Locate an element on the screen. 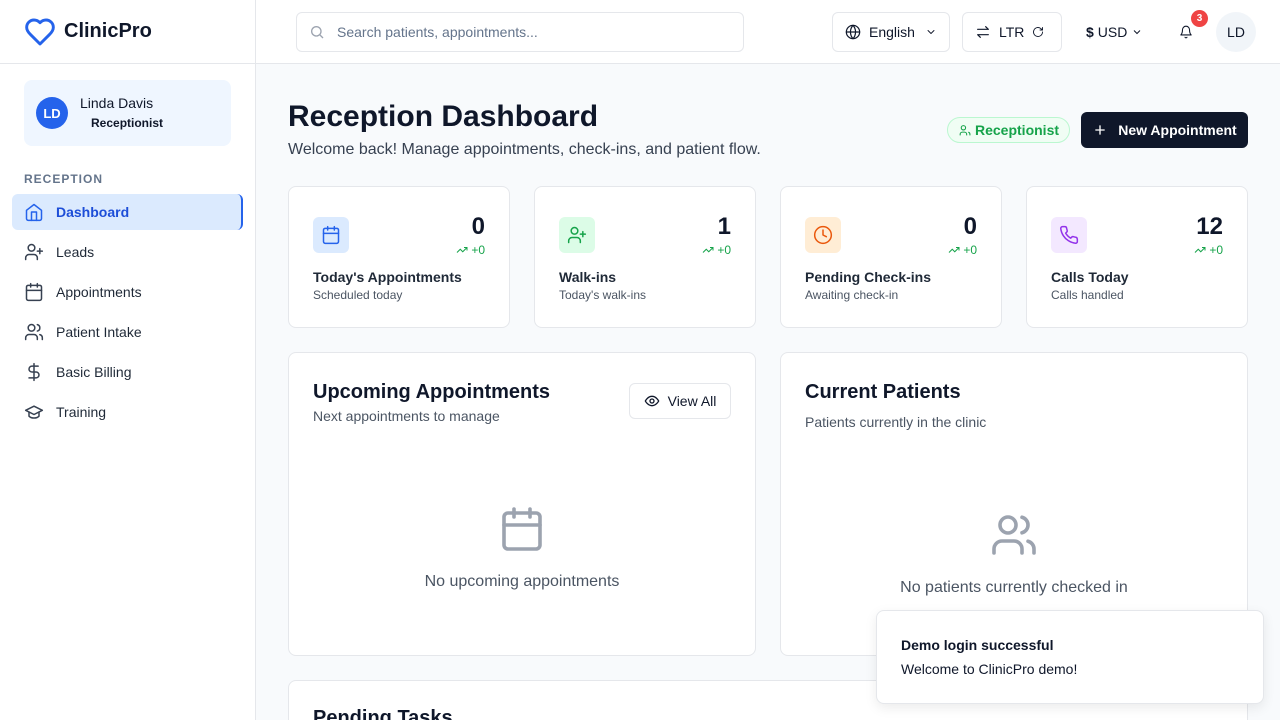 Image resolution: width=1280 pixels, height=720 pixels. brand: ClinicPro is located at coordinates (127, 32).